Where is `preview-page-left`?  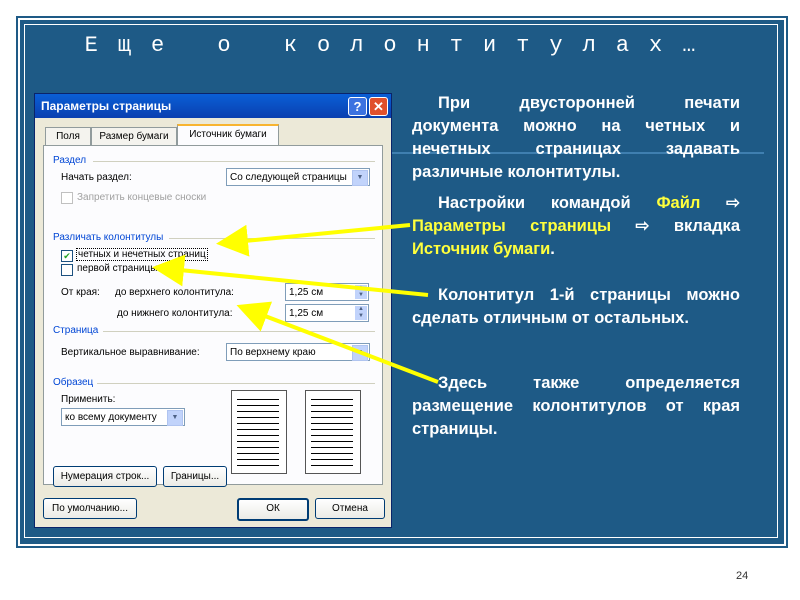
preview-page-left is located at coordinates (259, 432).